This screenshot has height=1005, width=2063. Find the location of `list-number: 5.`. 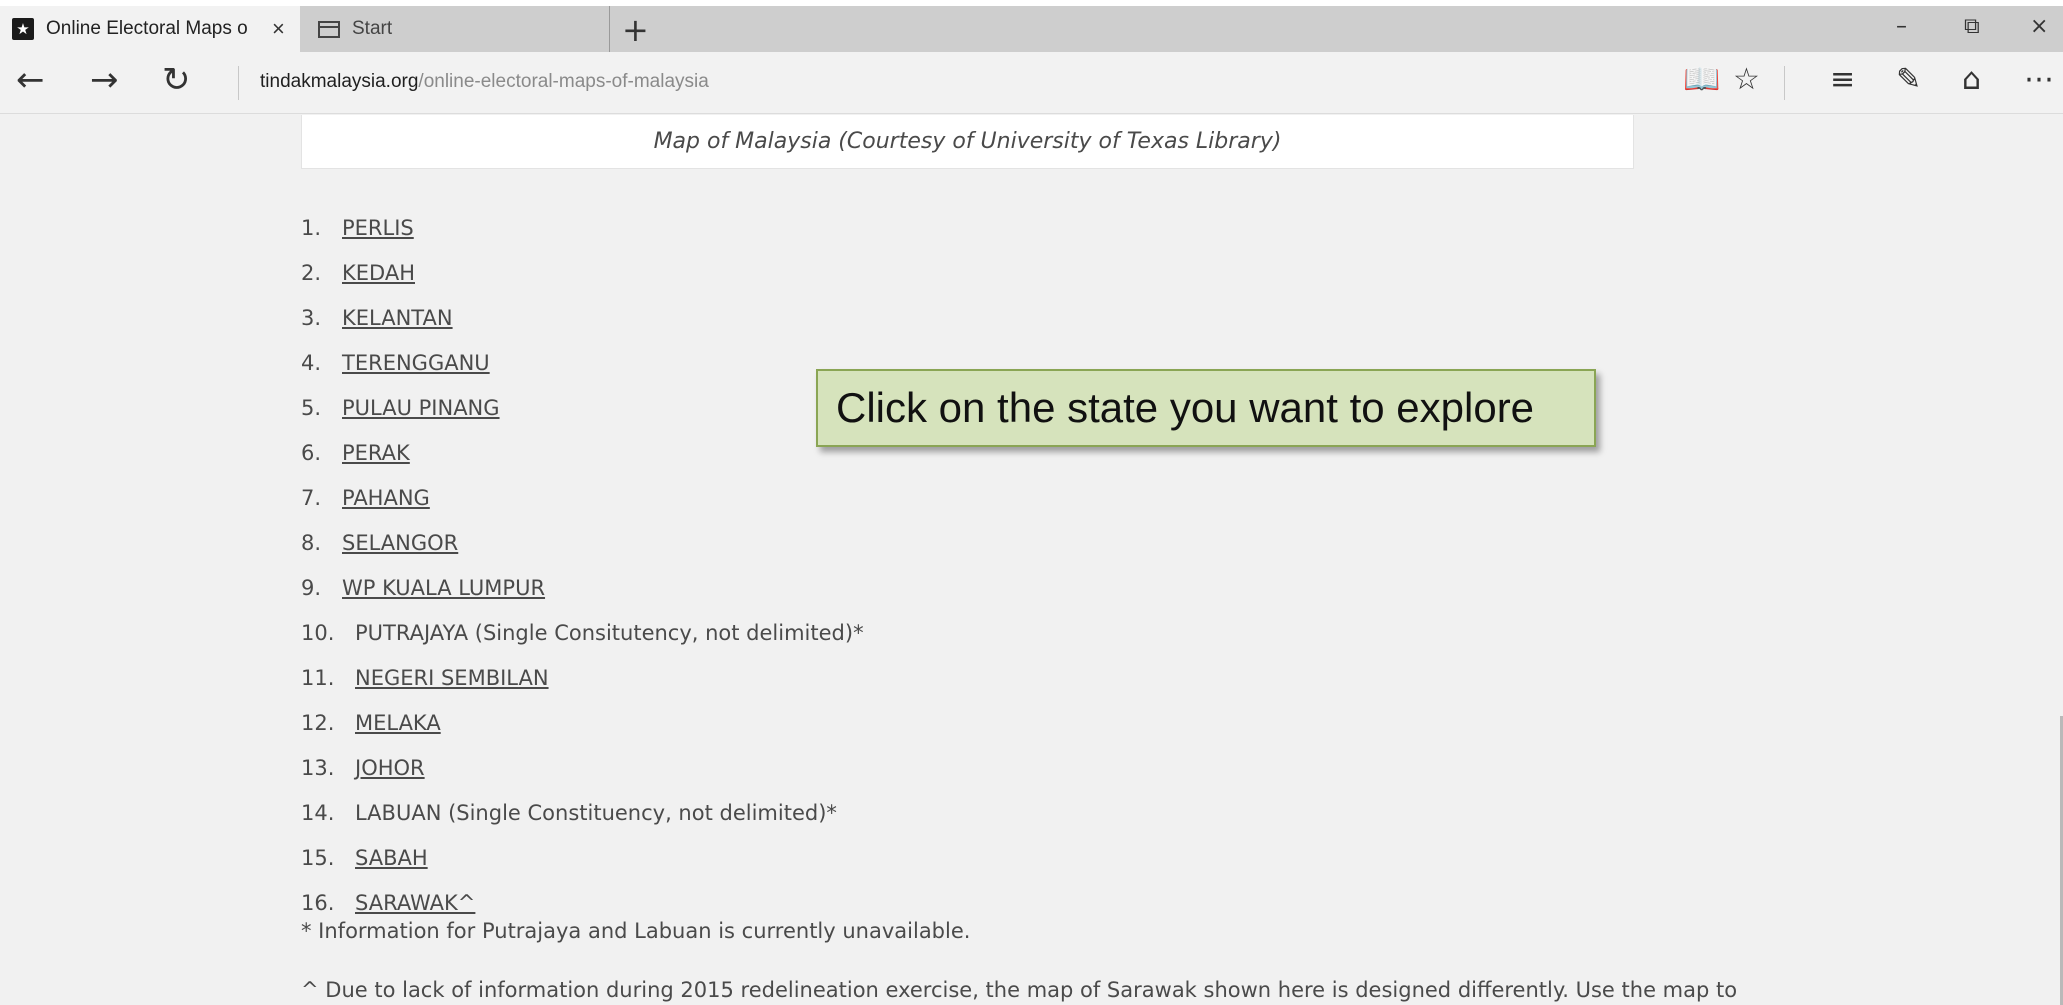

list-number: 5. is located at coordinates (311, 407).